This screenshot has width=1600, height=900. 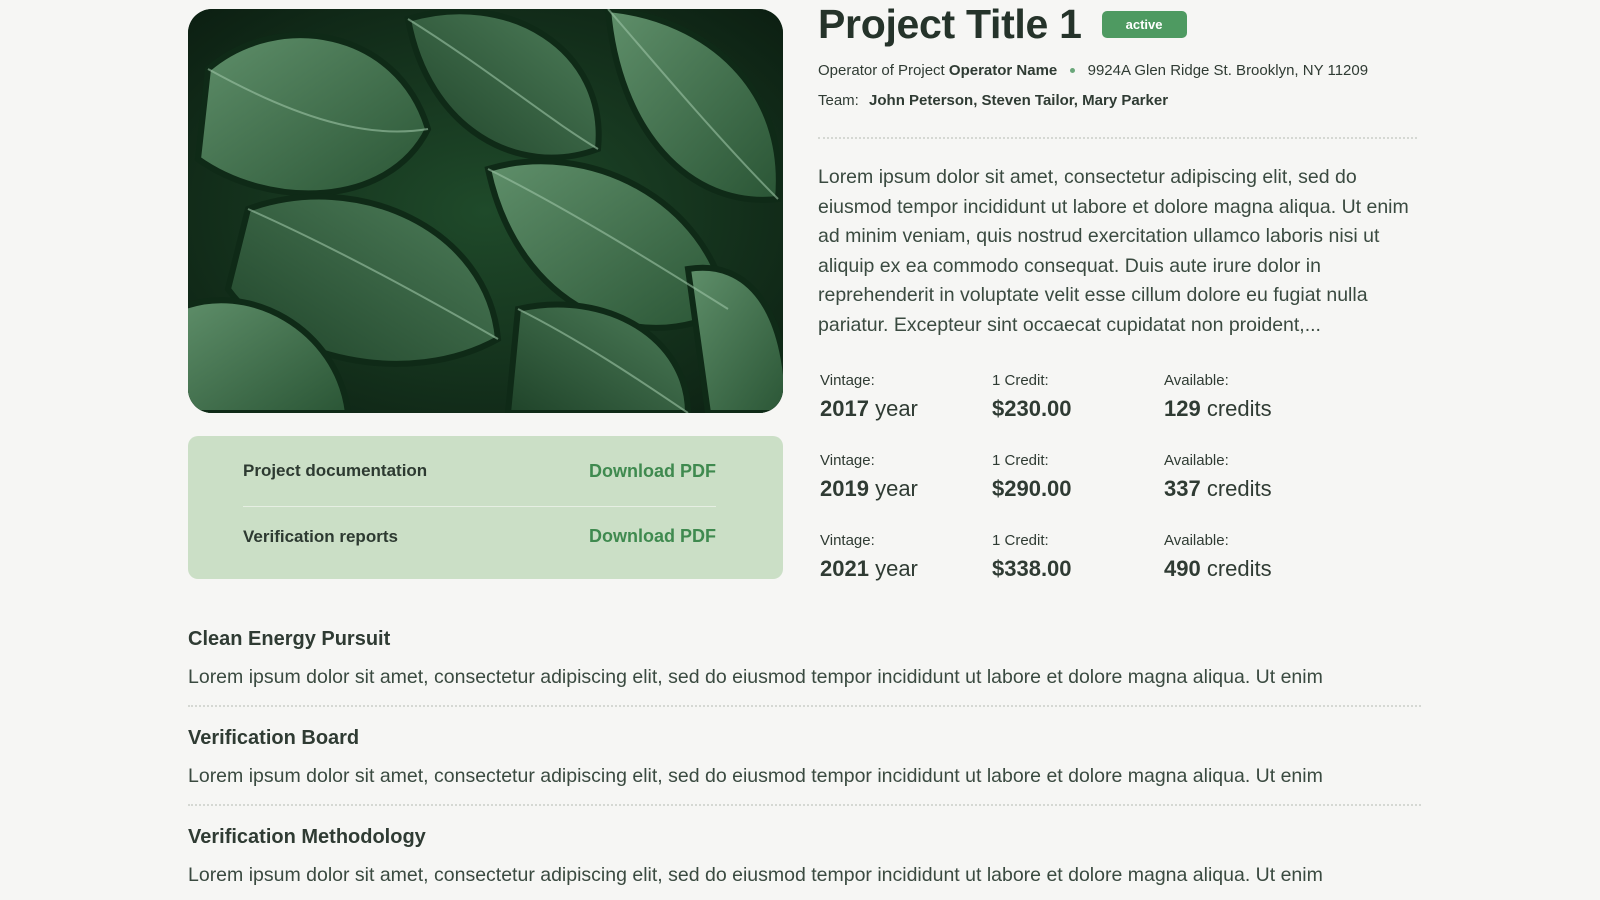 What do you see at coordinates (1073, 70) in the screenshot?
I see `separator-dot-icon` at bounding box center [1073, 70].